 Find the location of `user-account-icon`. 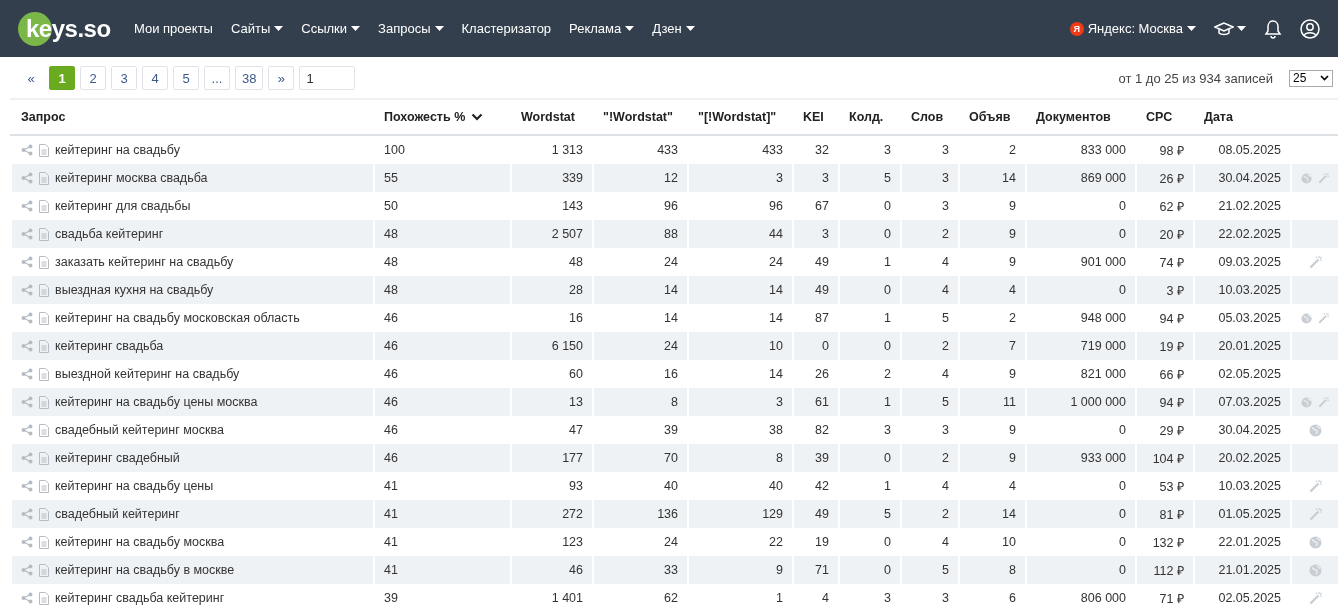

user-account-icon is located at coordinates (1310, 28).